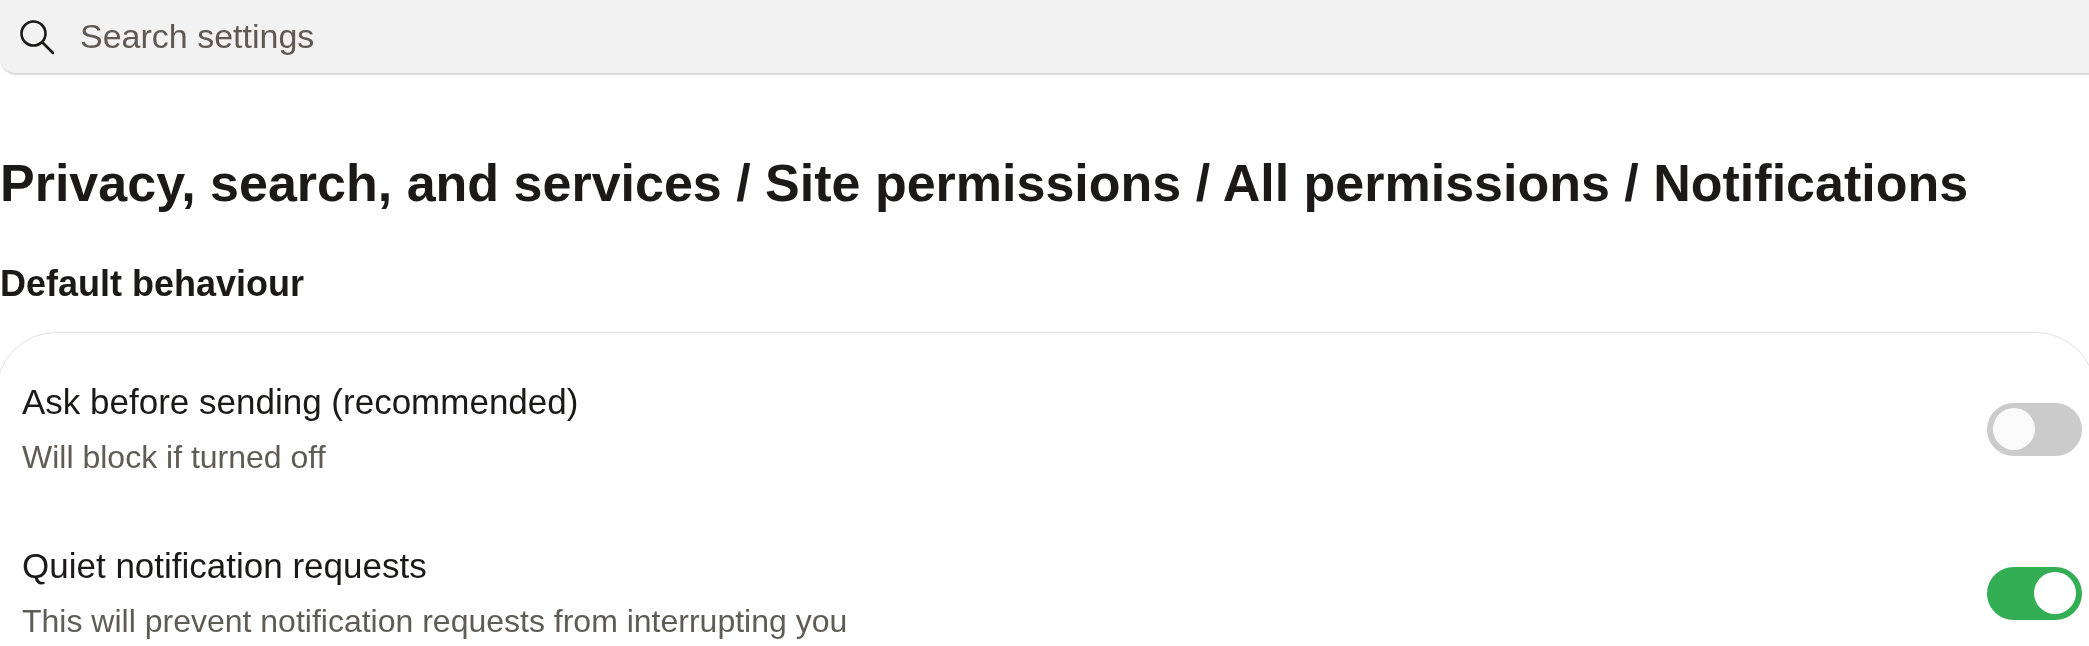 Image resolution: width=2089 pixels, height=646 pixels. Describe the element at coordinates (300, 402) in the screenshot. I see `setting-title: Ask before sending (recommended)` at that location.